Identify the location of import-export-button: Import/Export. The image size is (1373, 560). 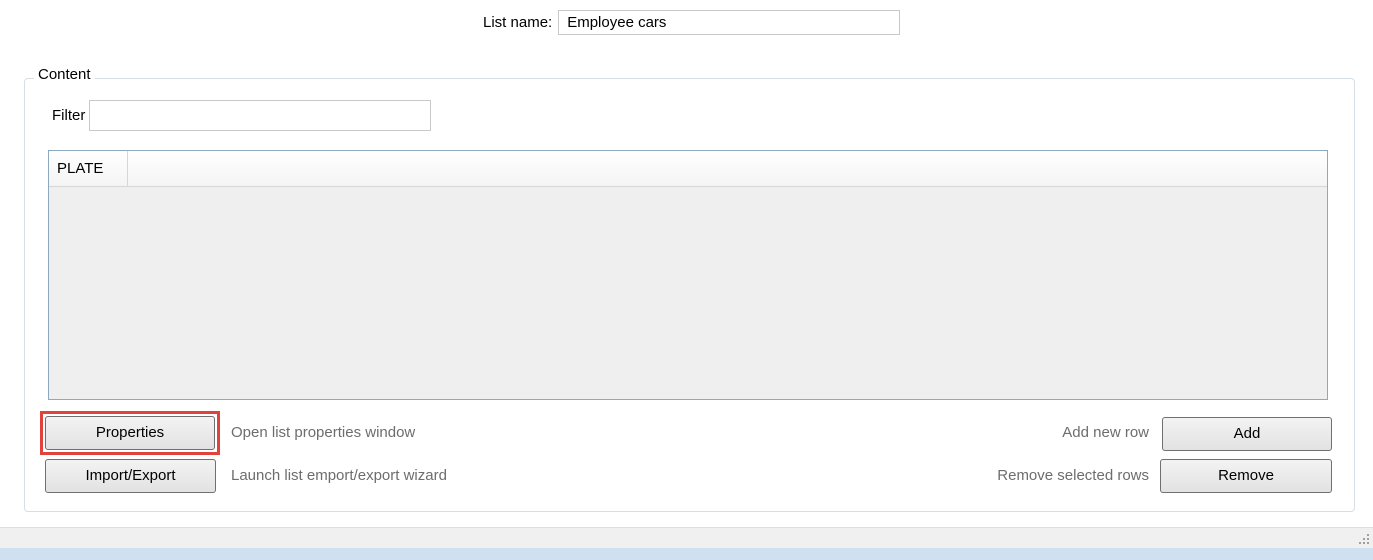
(130, 476).